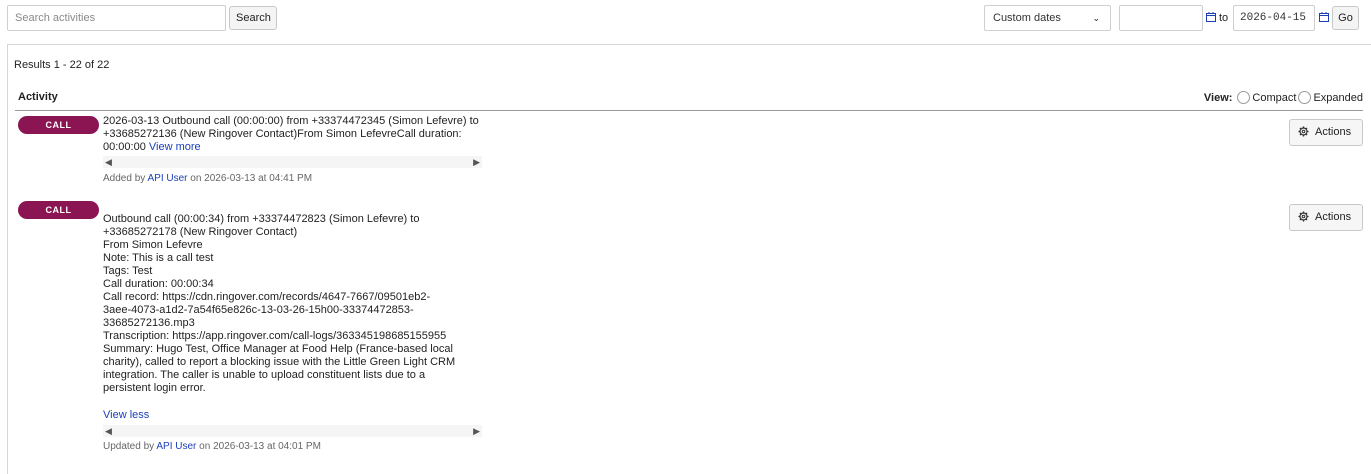  I want to click on date-to-input: 2026-04-15, so click(1274, 18).